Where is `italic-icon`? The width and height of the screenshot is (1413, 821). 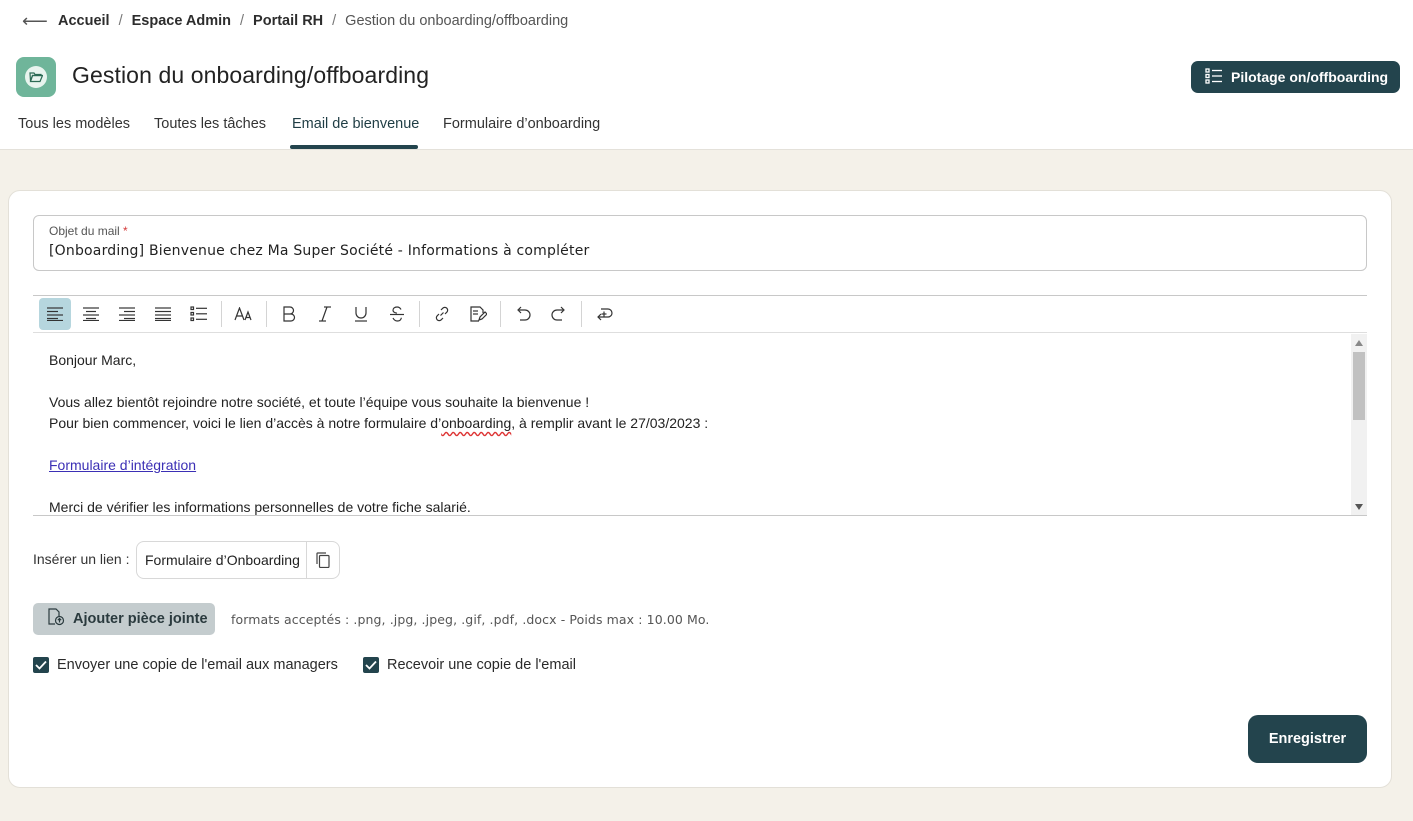 italic-icon is located at coordinates (325, 314).